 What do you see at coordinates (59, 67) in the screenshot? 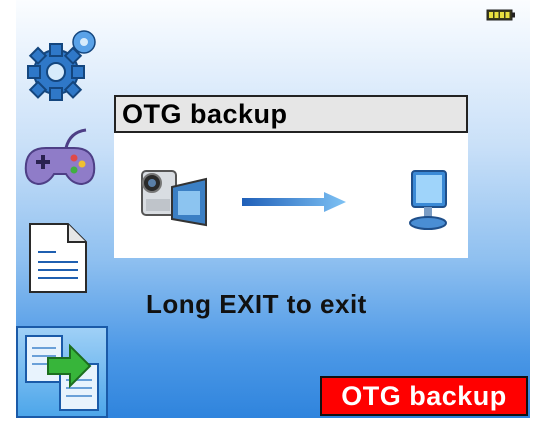
I see `gears-icon` at bounding box center [59, 67].